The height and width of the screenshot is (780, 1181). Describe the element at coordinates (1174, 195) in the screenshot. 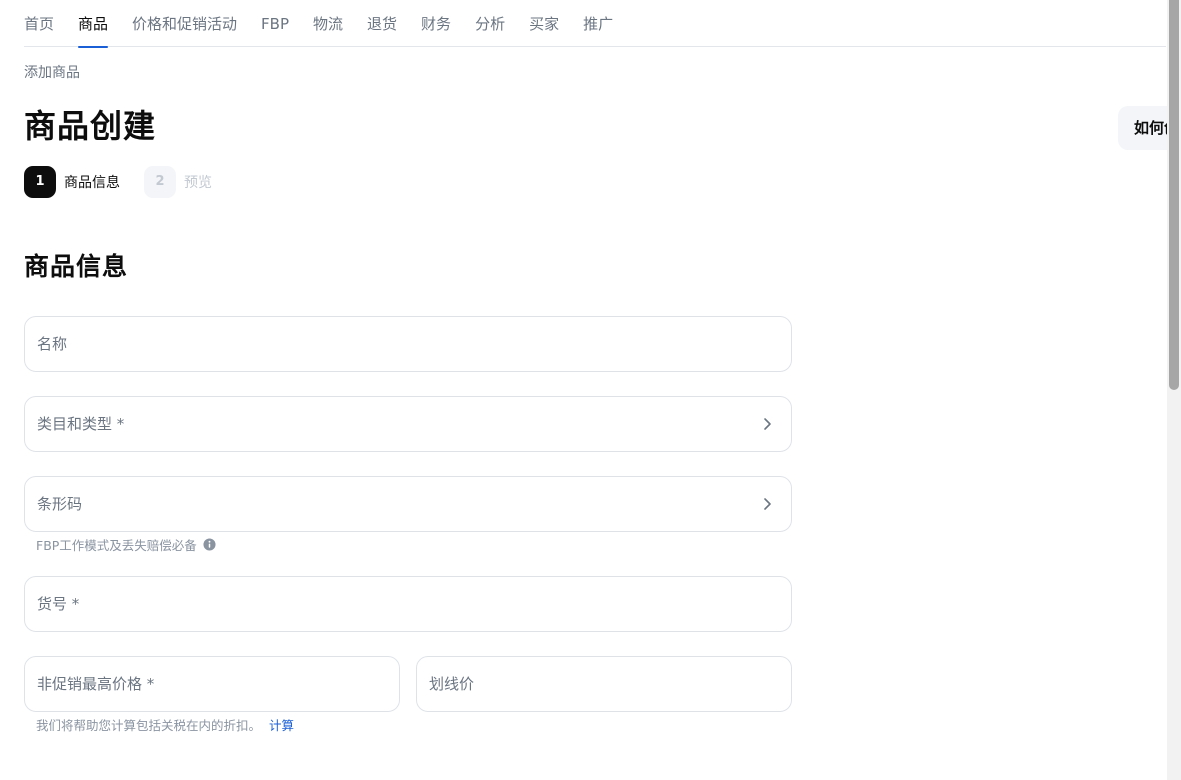

I see `scrollbar-thumb` at that location.